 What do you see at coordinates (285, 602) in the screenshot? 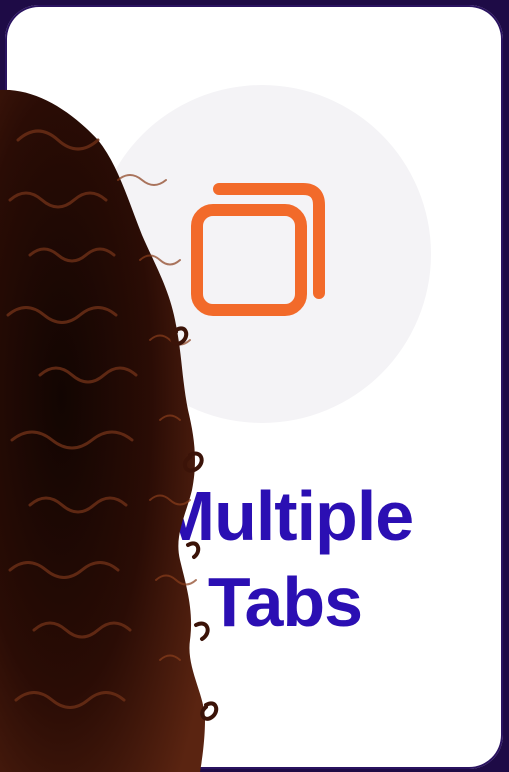
I see `feature-title-line-2: Tabs` at bounding box center [285, 602].